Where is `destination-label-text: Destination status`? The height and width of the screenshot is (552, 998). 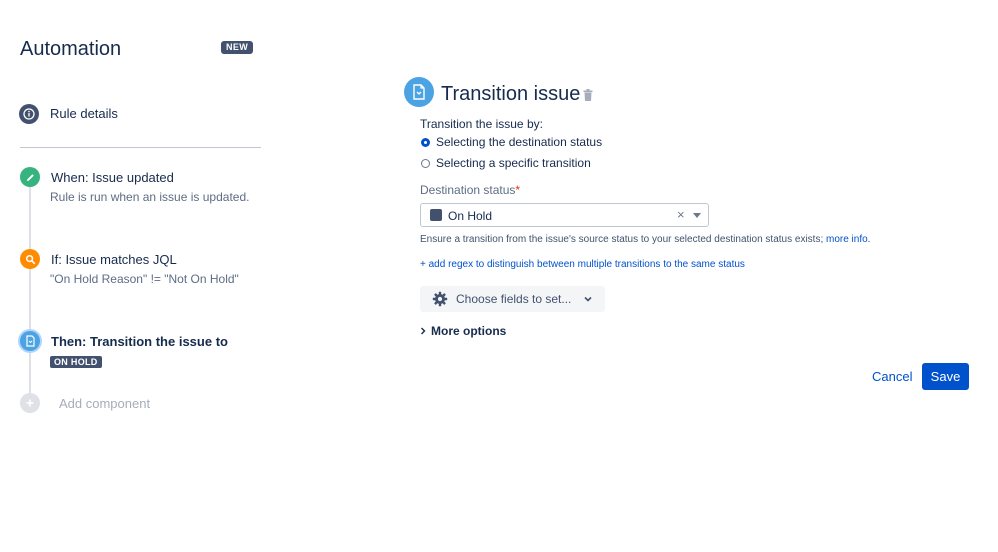 destination-label-text: Destination status is located at coordinates (468, 190).